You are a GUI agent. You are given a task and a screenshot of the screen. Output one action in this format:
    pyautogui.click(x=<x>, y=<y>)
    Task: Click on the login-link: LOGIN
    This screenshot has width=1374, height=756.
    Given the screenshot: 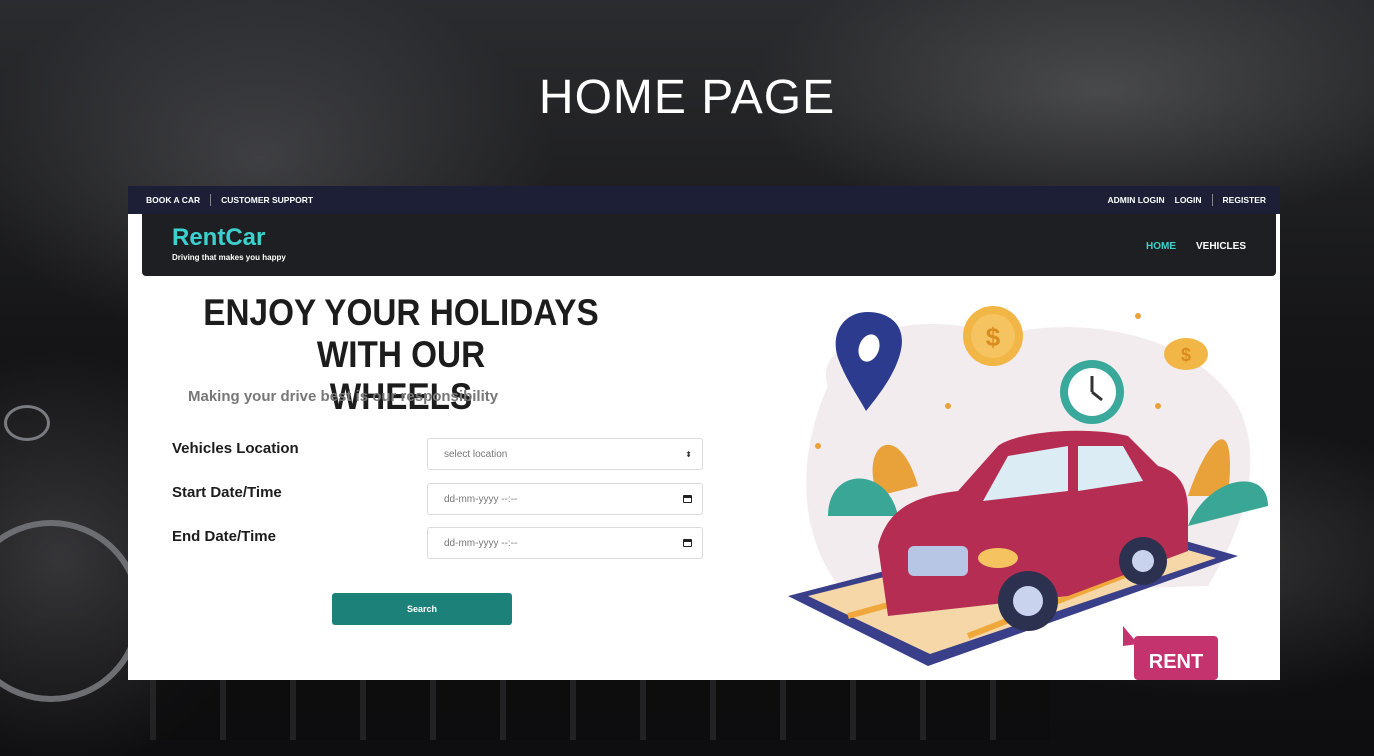 What is the action you would take?
    pyautogui.click(x=1188, y=200)
    